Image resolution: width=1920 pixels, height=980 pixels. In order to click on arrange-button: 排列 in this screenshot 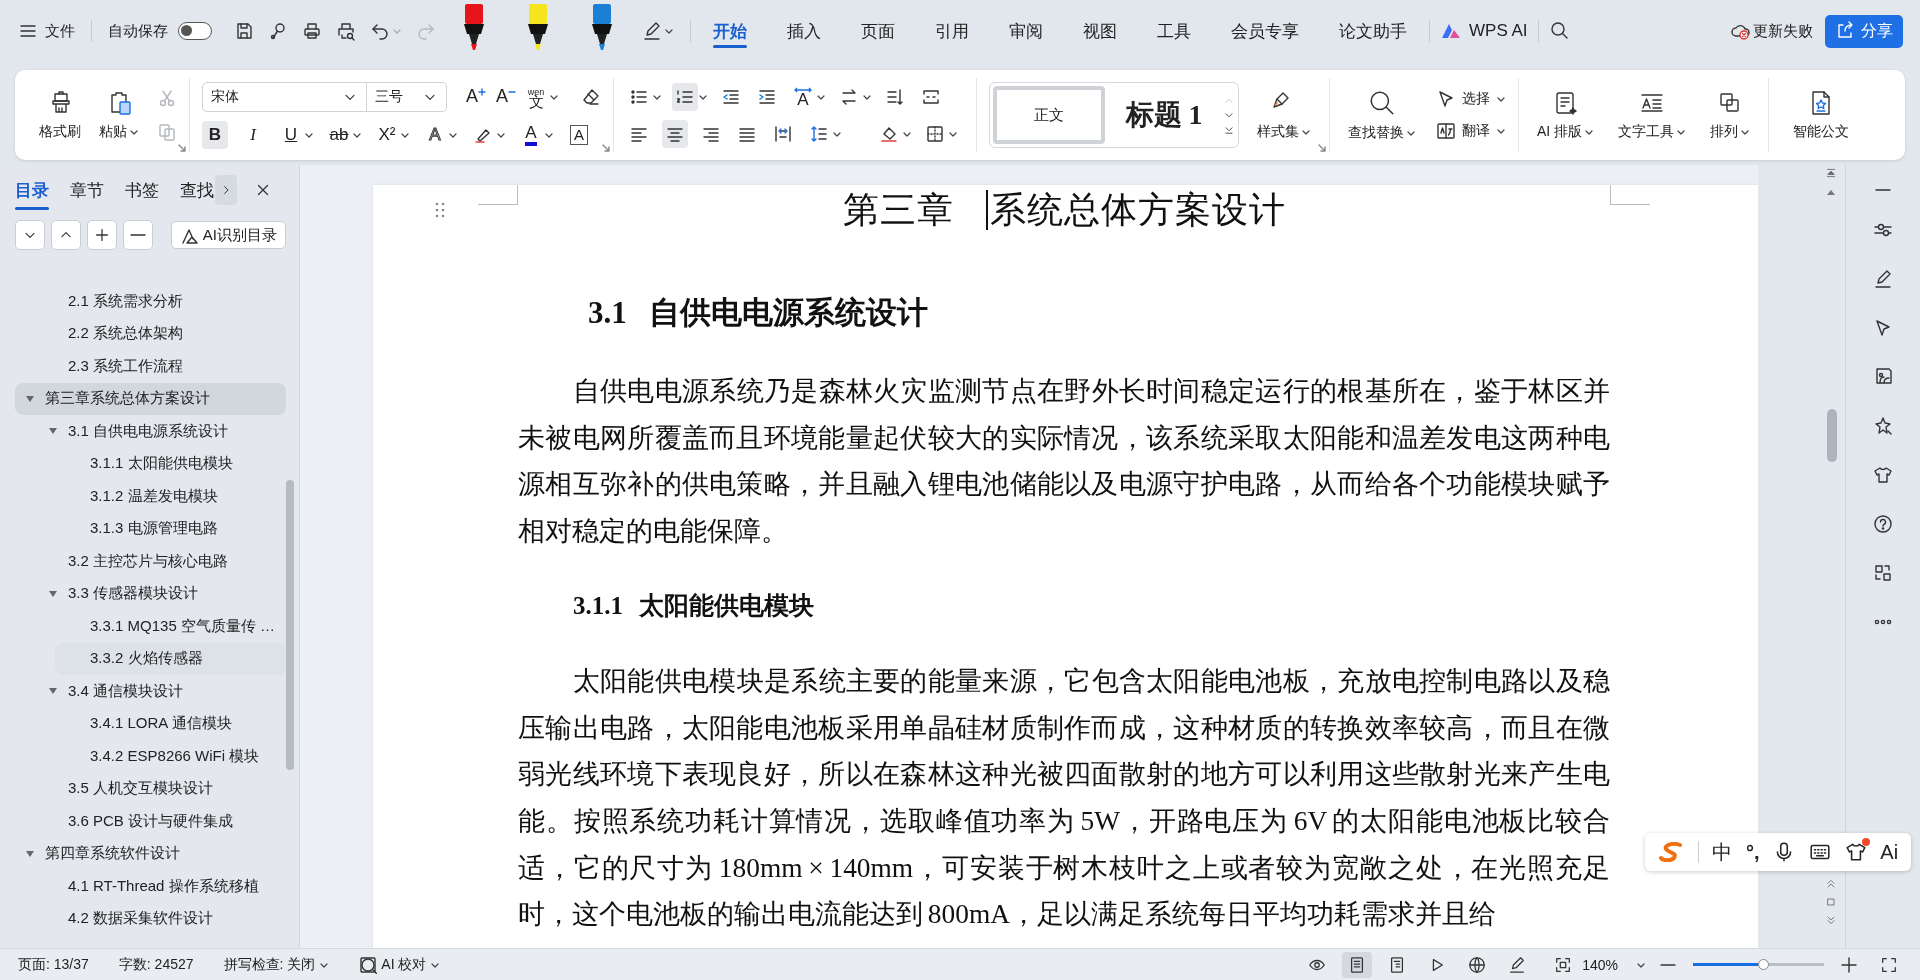, I will do `click(1730, 115)`.